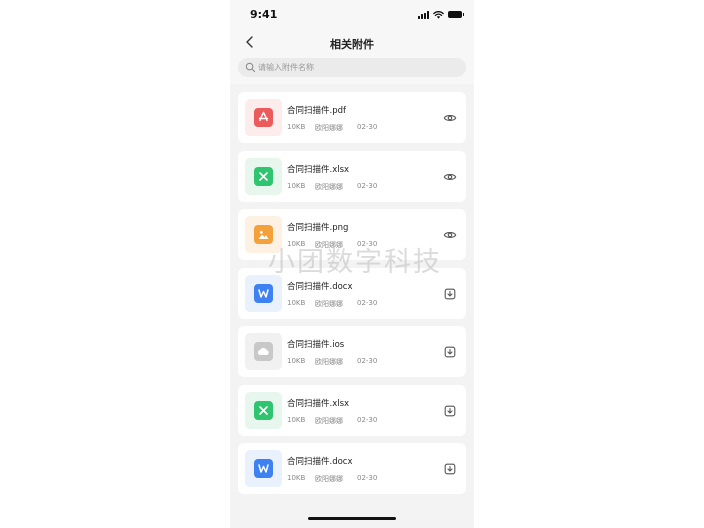 This screenshot has height=528, width=704. What do you see at coordinates (316, 345) in the screenshot?
I see `file-name: 合同扫描件.ios` at bounding box center [316, 345].